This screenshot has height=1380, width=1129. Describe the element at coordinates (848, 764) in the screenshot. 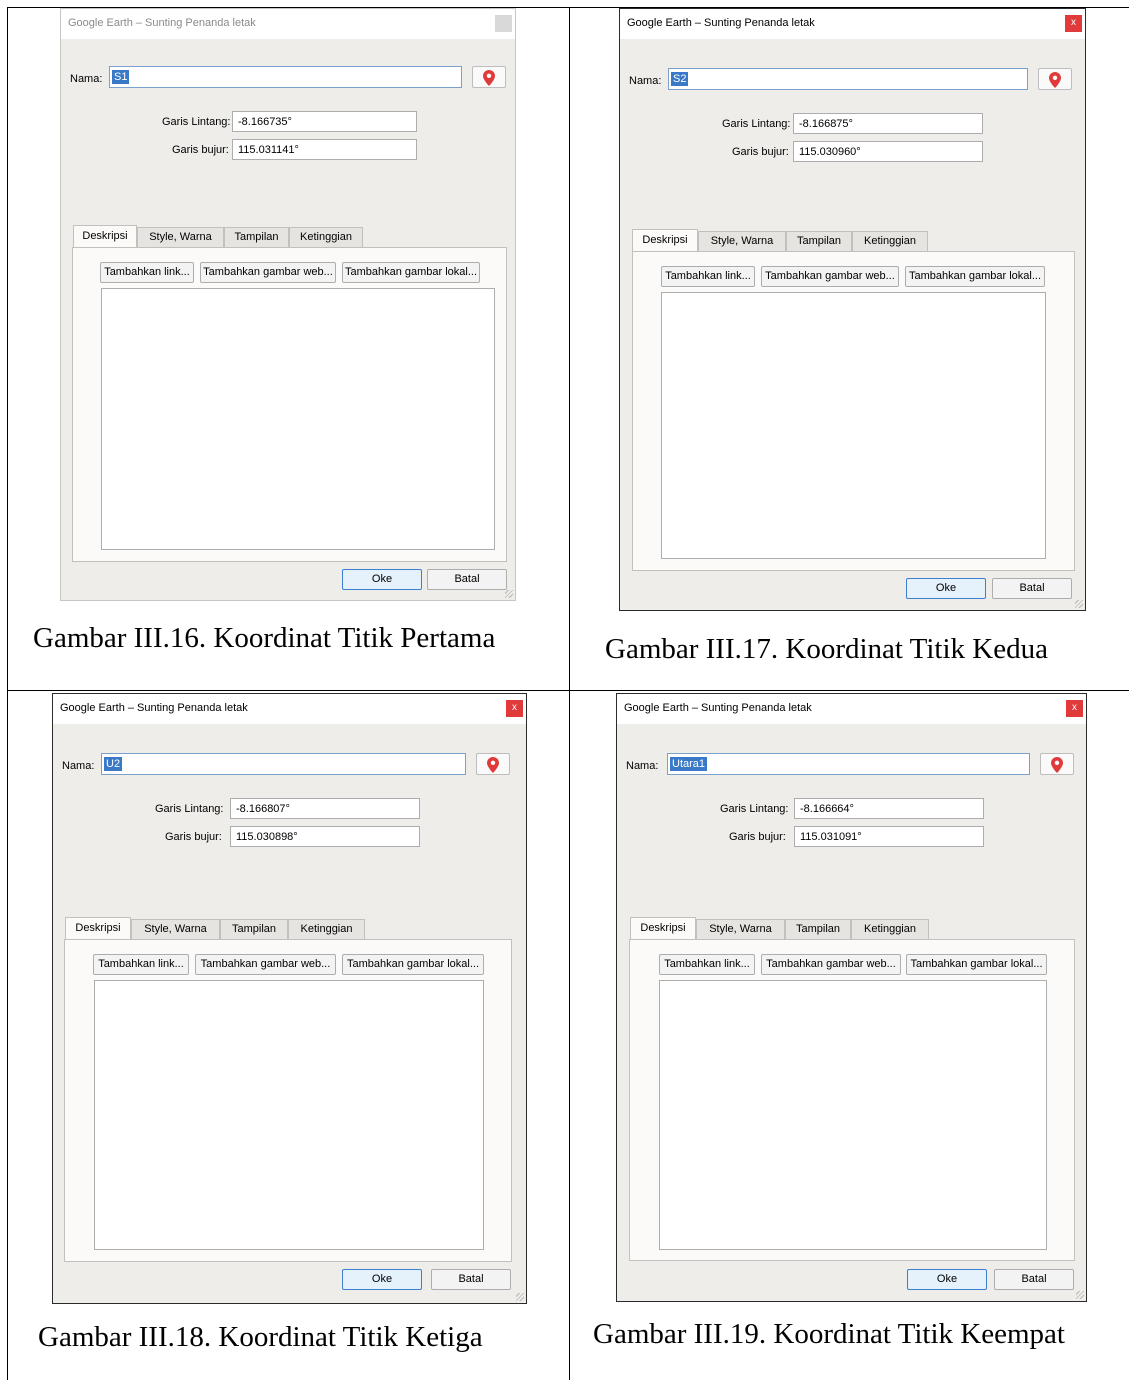

I see `name-field: Utara1` at that location.